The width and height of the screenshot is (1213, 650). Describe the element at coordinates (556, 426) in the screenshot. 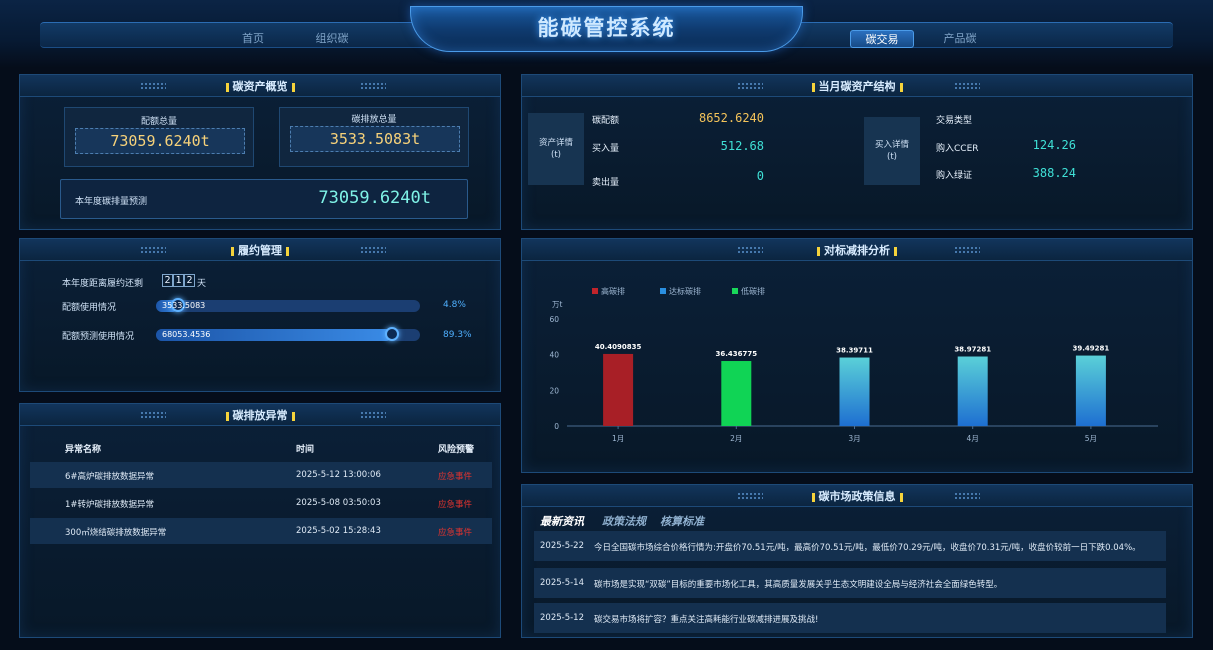

I see `y-tick-label: 0` at that location.